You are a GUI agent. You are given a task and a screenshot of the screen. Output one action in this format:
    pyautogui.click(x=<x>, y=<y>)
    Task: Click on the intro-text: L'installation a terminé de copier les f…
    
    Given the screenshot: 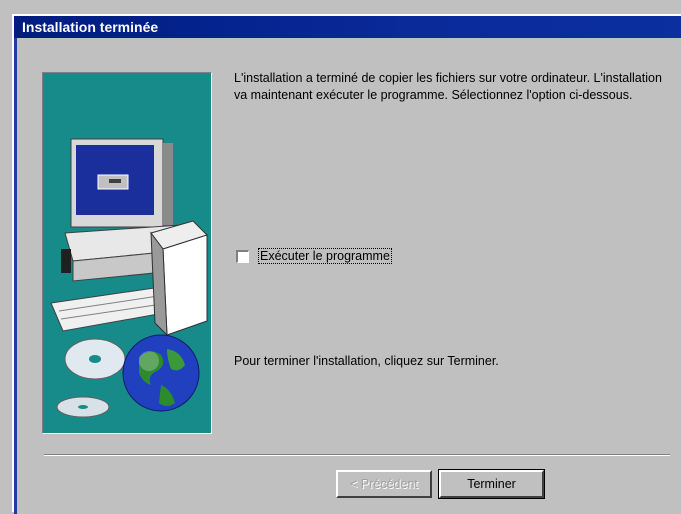 What is the action you would take?
    pyautogui.click(x=448, y=86)
    